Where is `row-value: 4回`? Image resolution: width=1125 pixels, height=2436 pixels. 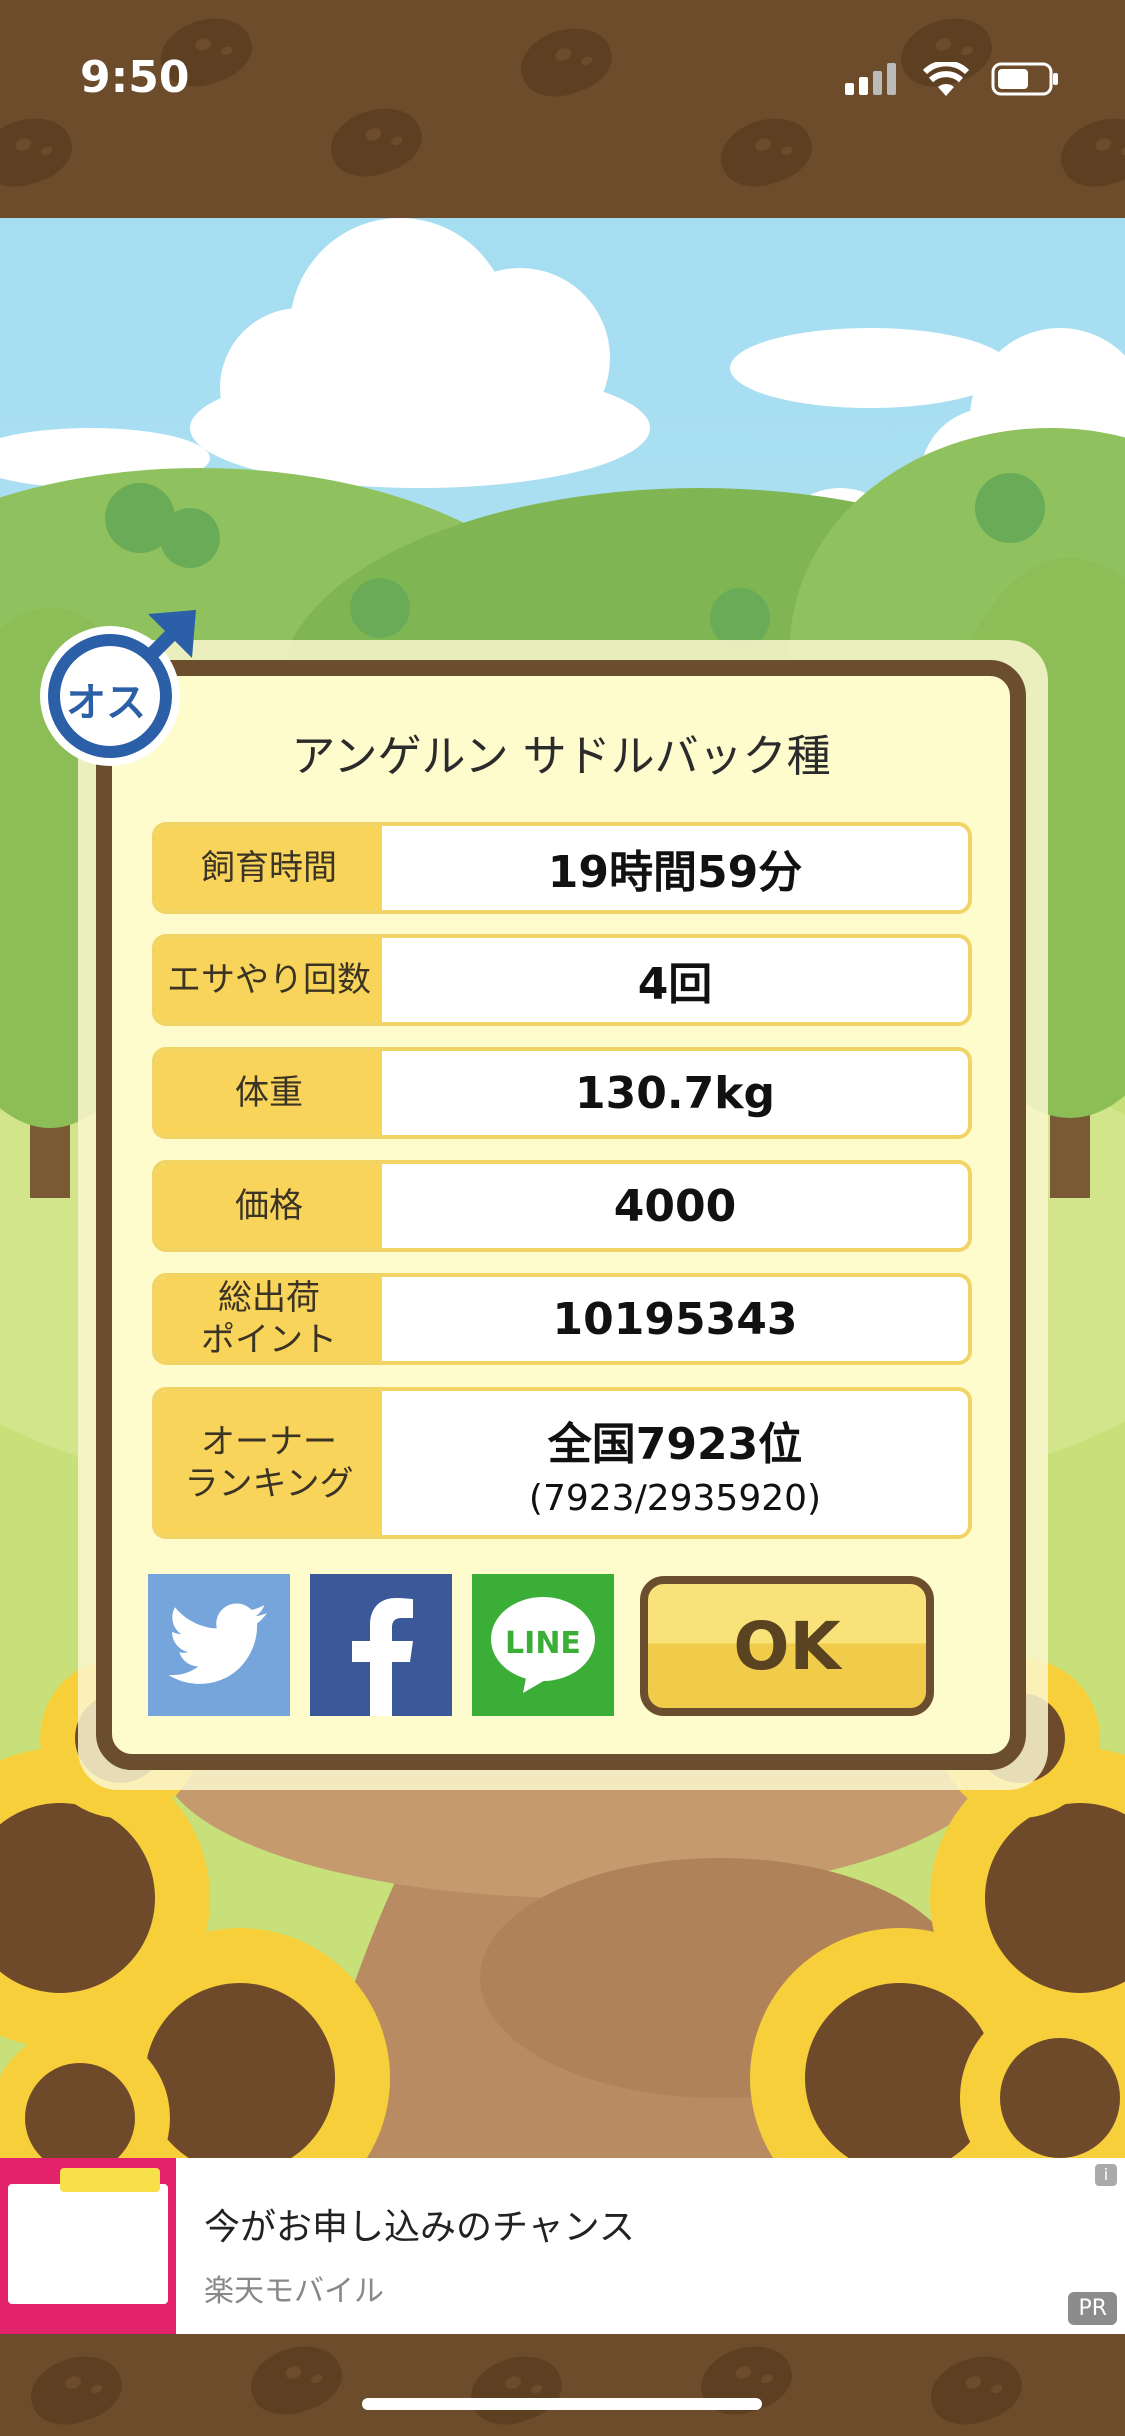
row-value: 4回 is located at coordinates (675, 980).